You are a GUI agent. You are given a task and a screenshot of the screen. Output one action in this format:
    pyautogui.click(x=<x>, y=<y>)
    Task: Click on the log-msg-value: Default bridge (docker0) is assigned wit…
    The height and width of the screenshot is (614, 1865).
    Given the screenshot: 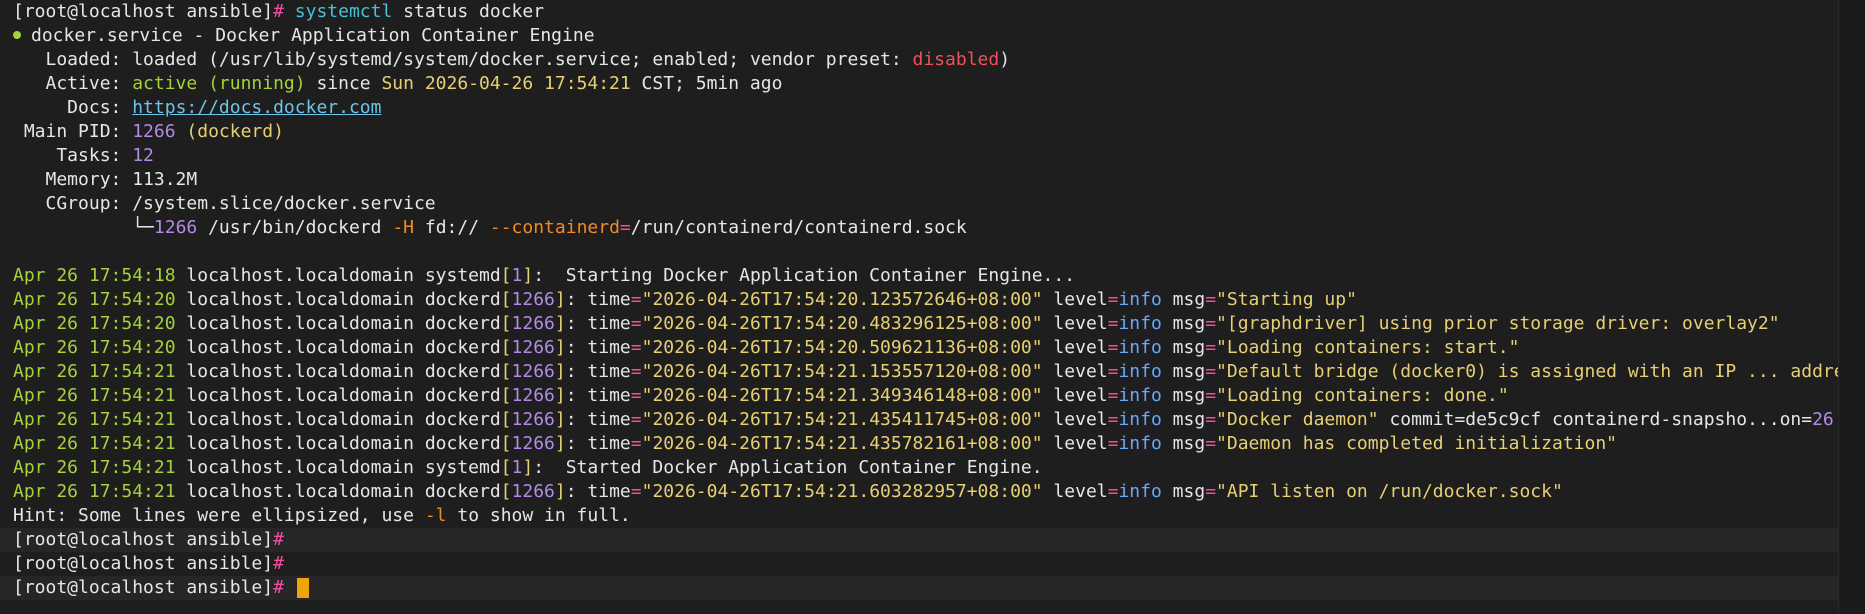 What is the action you would take?
    pyautogui.click(x=1545, y=371)
    